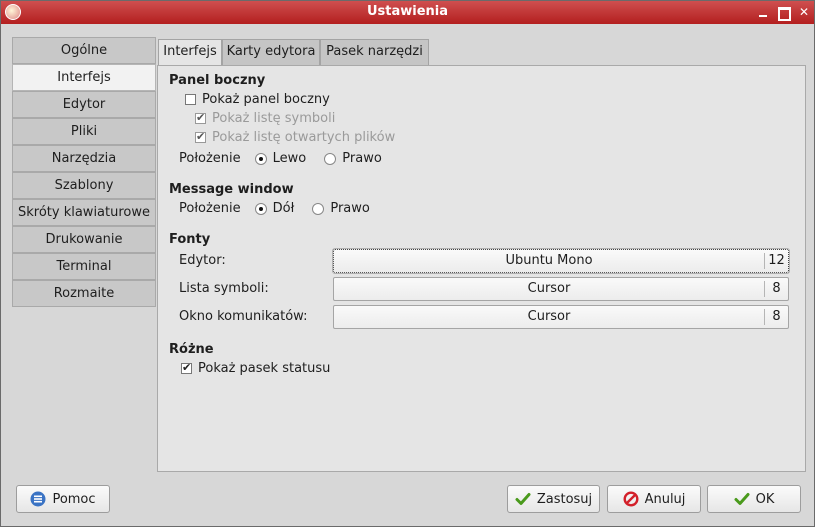 This screenshot has width=815, height=527. Describe the element at coordinates (564, 499) in the screenshot. I see `apply-button-label: Zastosuj` at that location.